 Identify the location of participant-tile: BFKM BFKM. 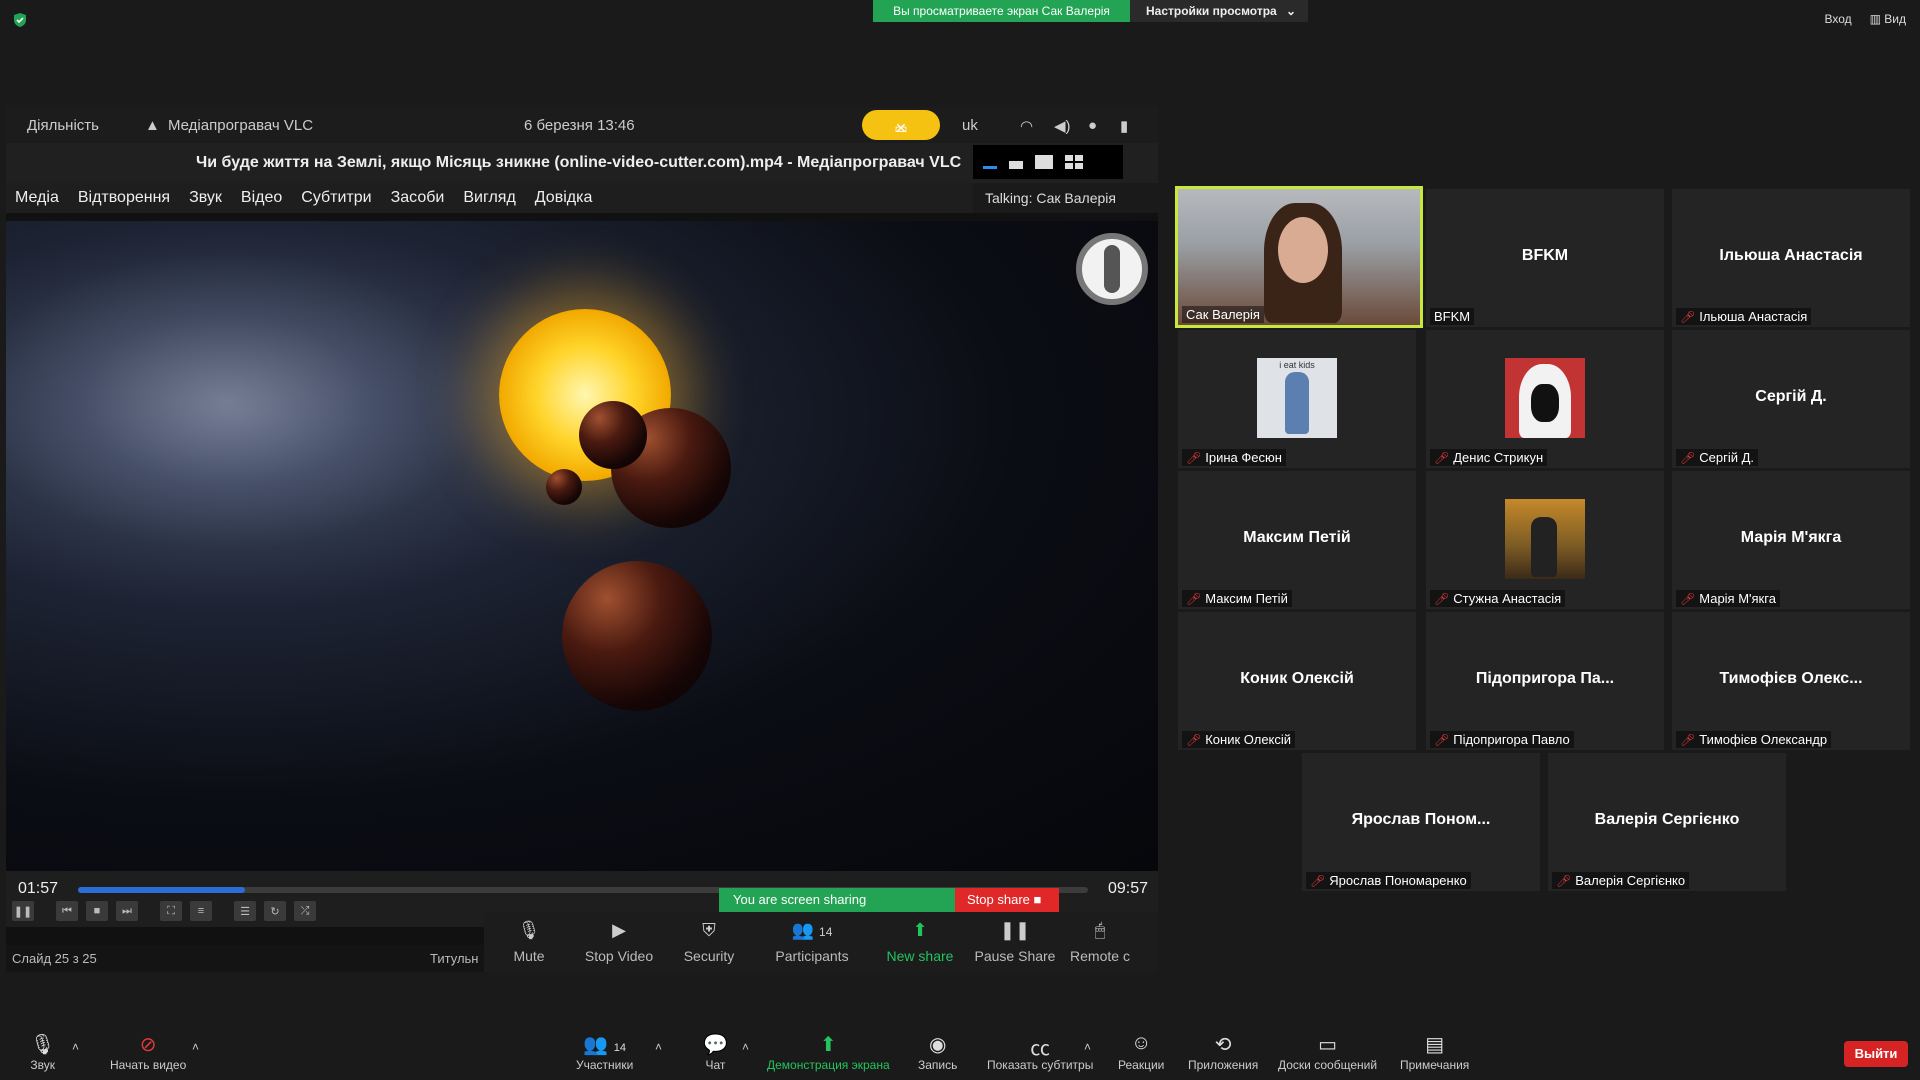
(1545, 258).